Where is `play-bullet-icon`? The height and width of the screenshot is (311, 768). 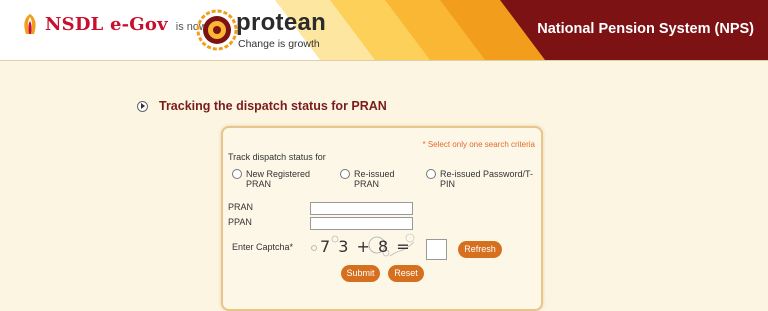 play-bullet-icon is located at coordinates (142, 106).